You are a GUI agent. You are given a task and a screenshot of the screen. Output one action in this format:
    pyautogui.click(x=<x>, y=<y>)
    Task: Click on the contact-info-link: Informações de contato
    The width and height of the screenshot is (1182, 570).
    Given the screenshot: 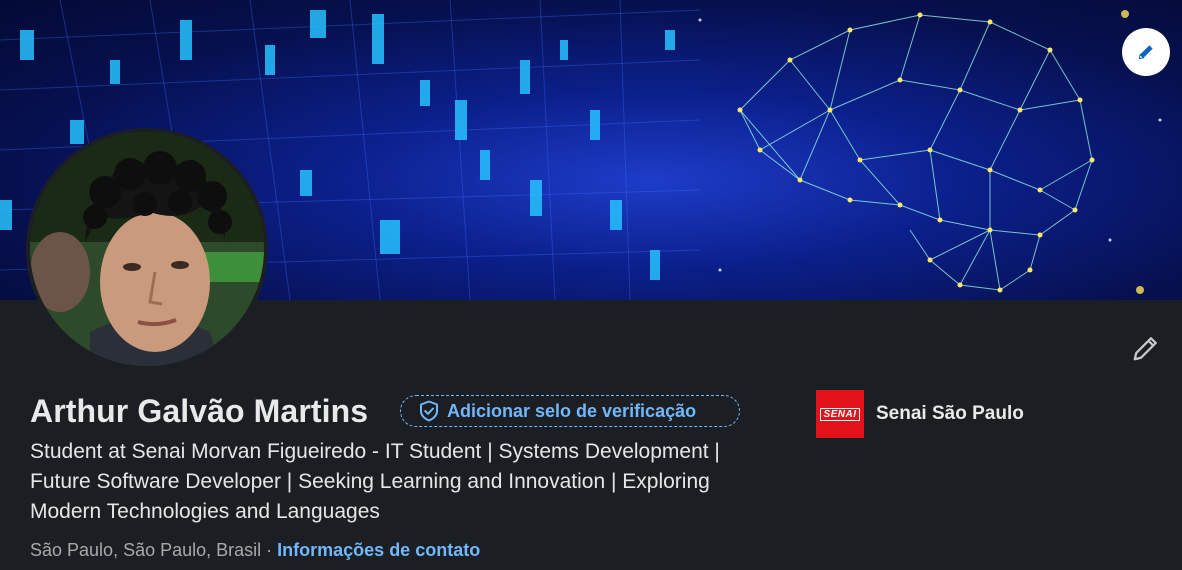 What is the action you would take?
    pyautogui.click(x=378, y=550)
    